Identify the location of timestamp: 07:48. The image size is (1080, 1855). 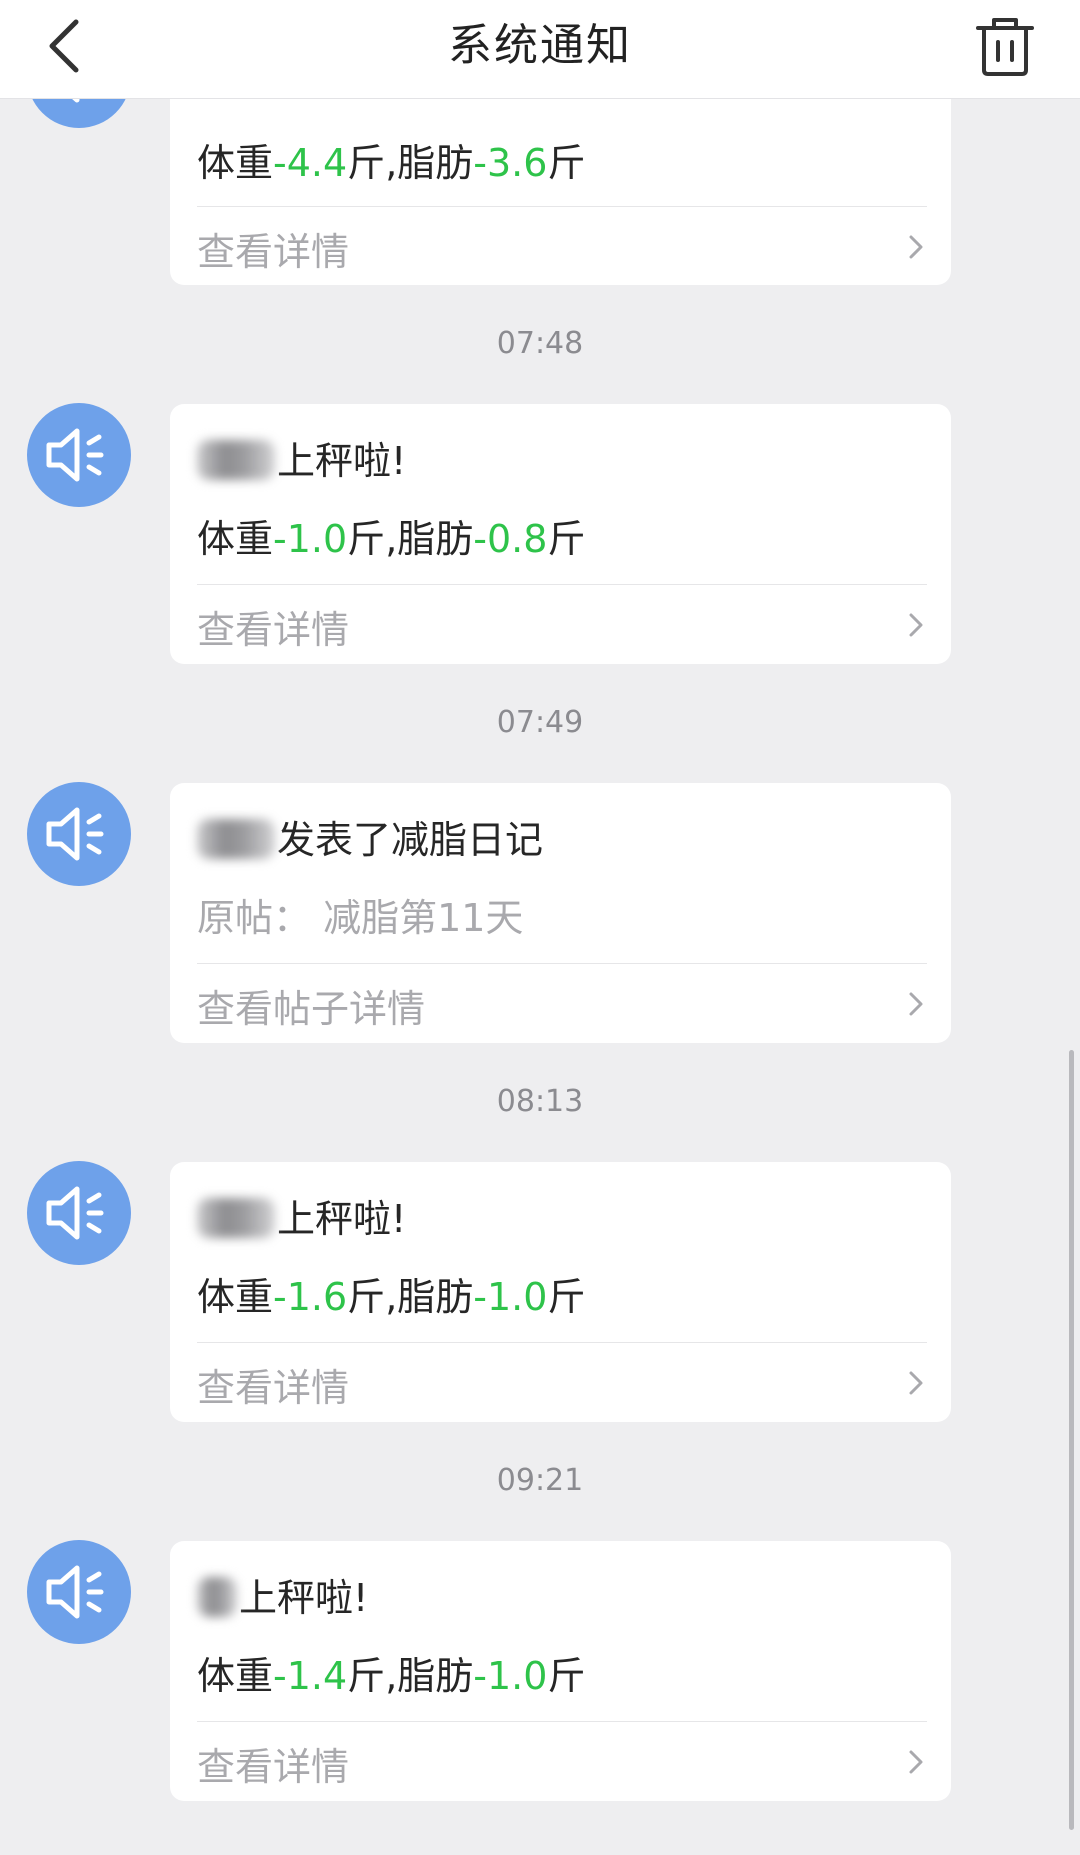
(540, 343).